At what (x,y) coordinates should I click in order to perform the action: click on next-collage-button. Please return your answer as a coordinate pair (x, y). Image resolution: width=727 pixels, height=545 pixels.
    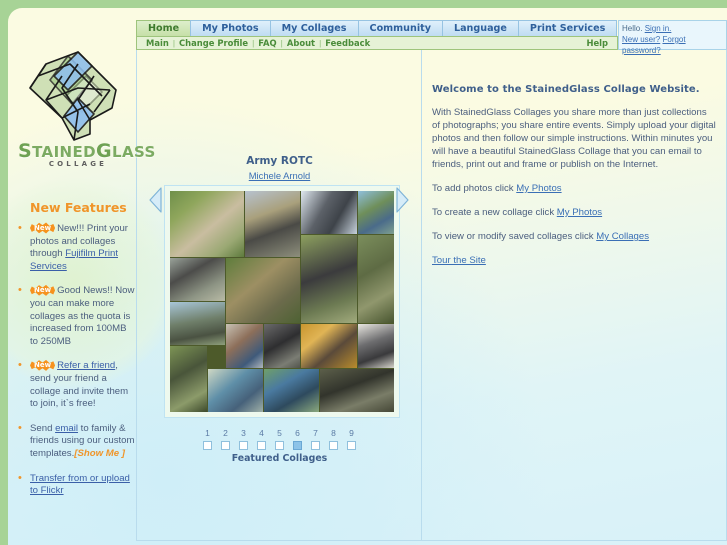
    Looking at the image, I should click on (402, 200).